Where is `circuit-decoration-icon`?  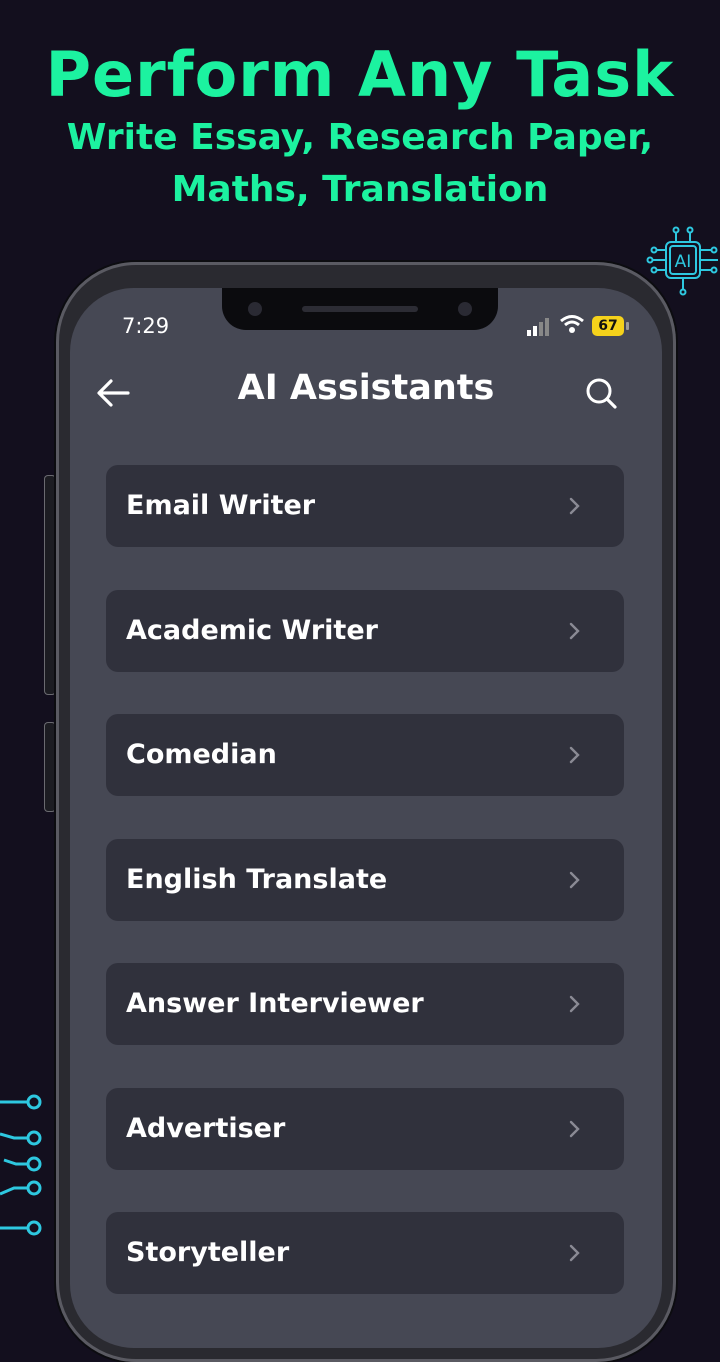 circuit-decoration-icon is located at coordinates (21, 1165).